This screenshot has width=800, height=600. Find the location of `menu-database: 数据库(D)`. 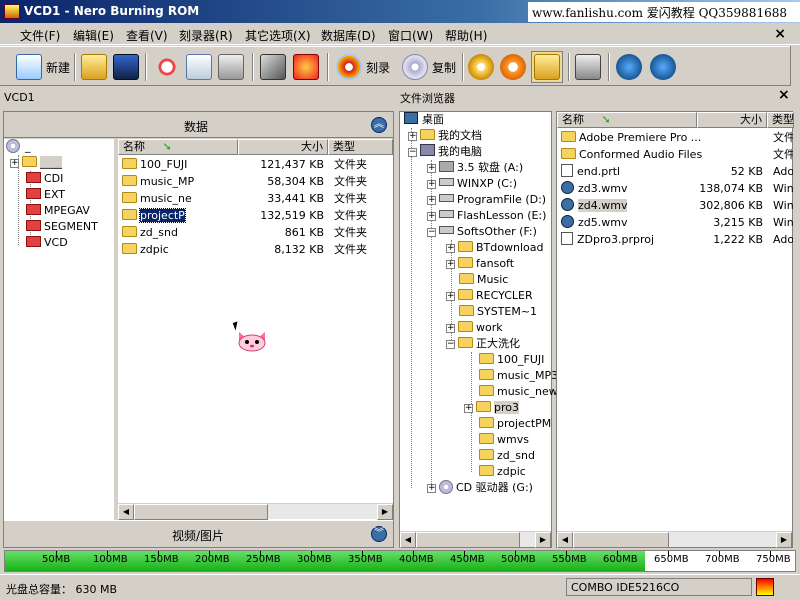

menu-database: 数据库(D) is located at coordinates (348, 35).